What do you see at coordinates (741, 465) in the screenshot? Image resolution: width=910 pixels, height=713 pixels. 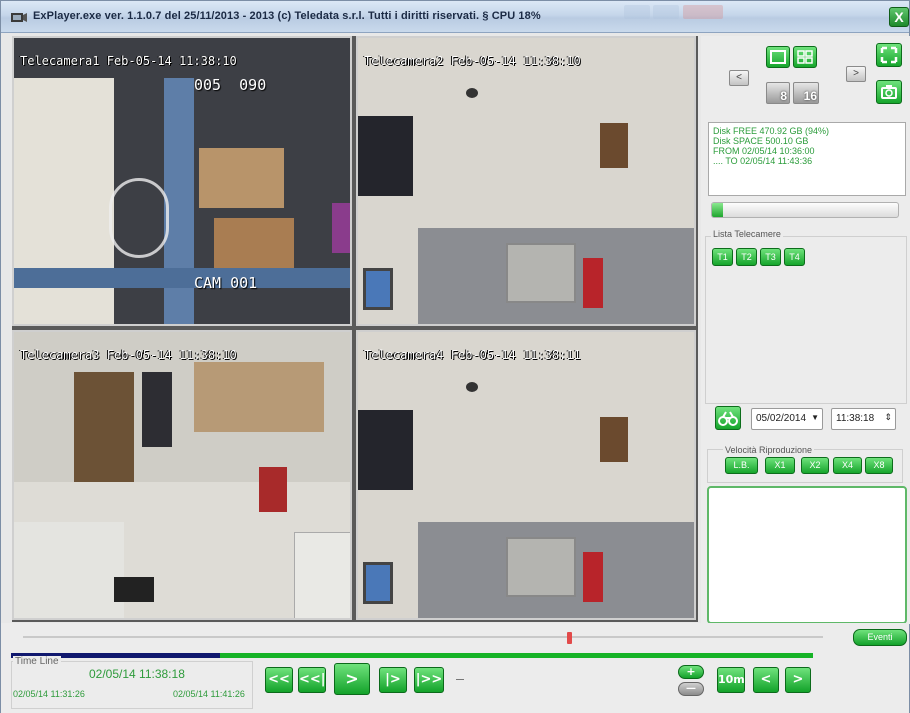 I see `speed-lb-button: L.B.` at bounding box center [741, 465].